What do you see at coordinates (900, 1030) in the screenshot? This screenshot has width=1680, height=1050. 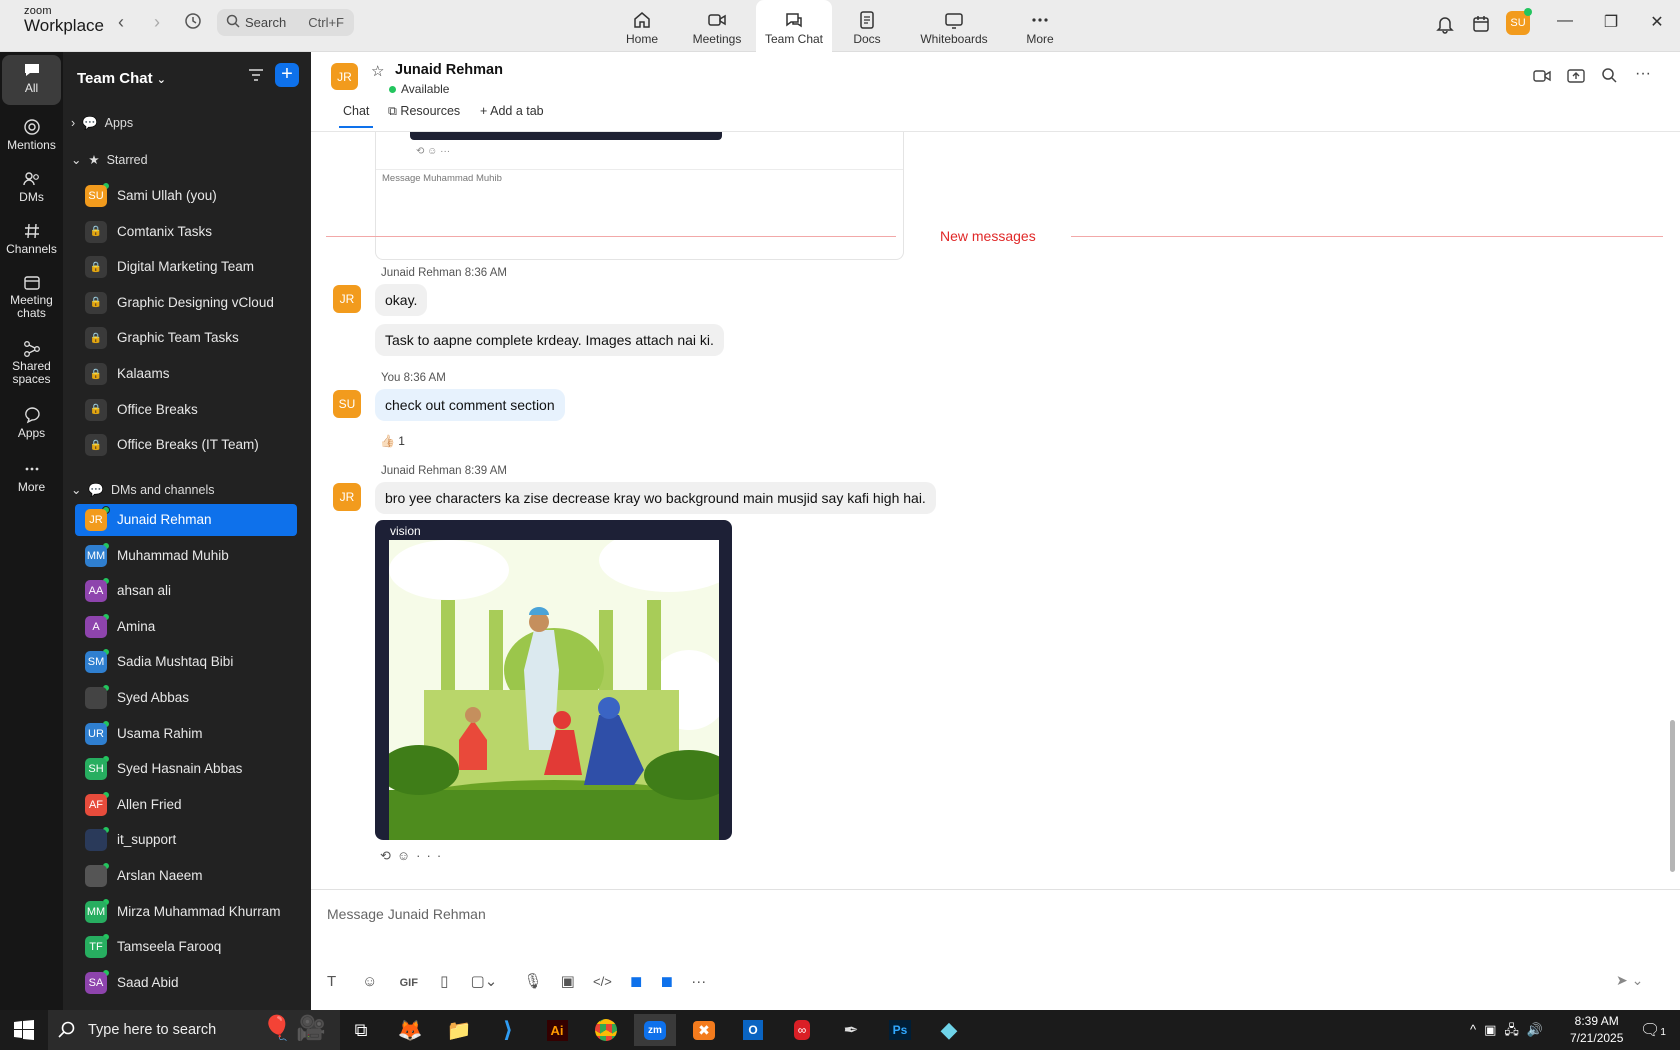 I see `photoshop-icon: Ps` at bounding box center [900, 1030].